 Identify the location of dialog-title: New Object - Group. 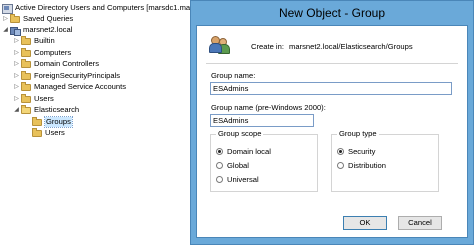
(332, 13).